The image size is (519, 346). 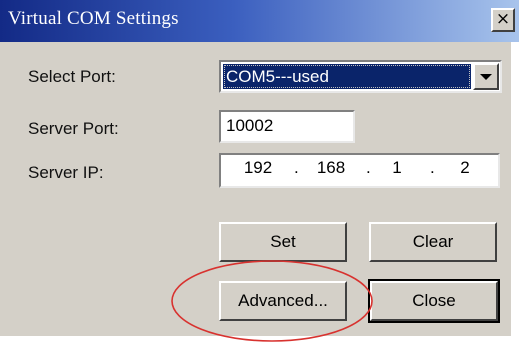 What do you see at coordinates (434, 301) in the screenshot?
I see `close-button: Close` at bounding box center [434, 301].